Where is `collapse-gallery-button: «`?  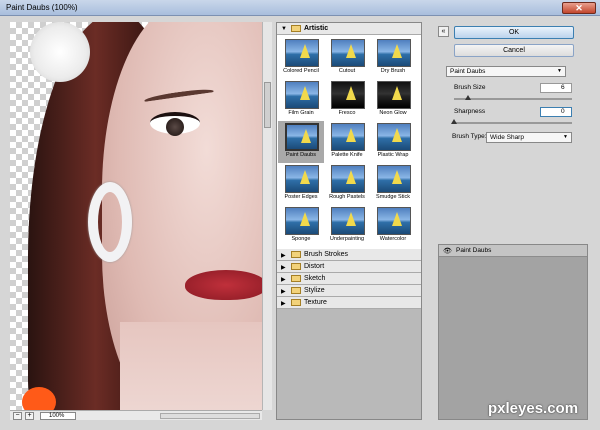
collapse-gallery-button: « is located at coordinates (443, 31).